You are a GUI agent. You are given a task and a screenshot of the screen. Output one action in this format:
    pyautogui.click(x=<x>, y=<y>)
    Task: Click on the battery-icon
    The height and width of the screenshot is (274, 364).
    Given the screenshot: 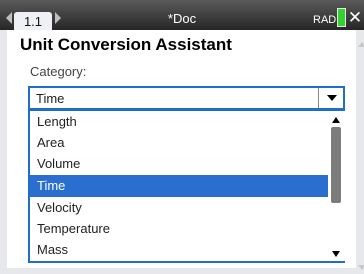 What is the action you would take?
    pyautogui.click(x=341, y=17)
    